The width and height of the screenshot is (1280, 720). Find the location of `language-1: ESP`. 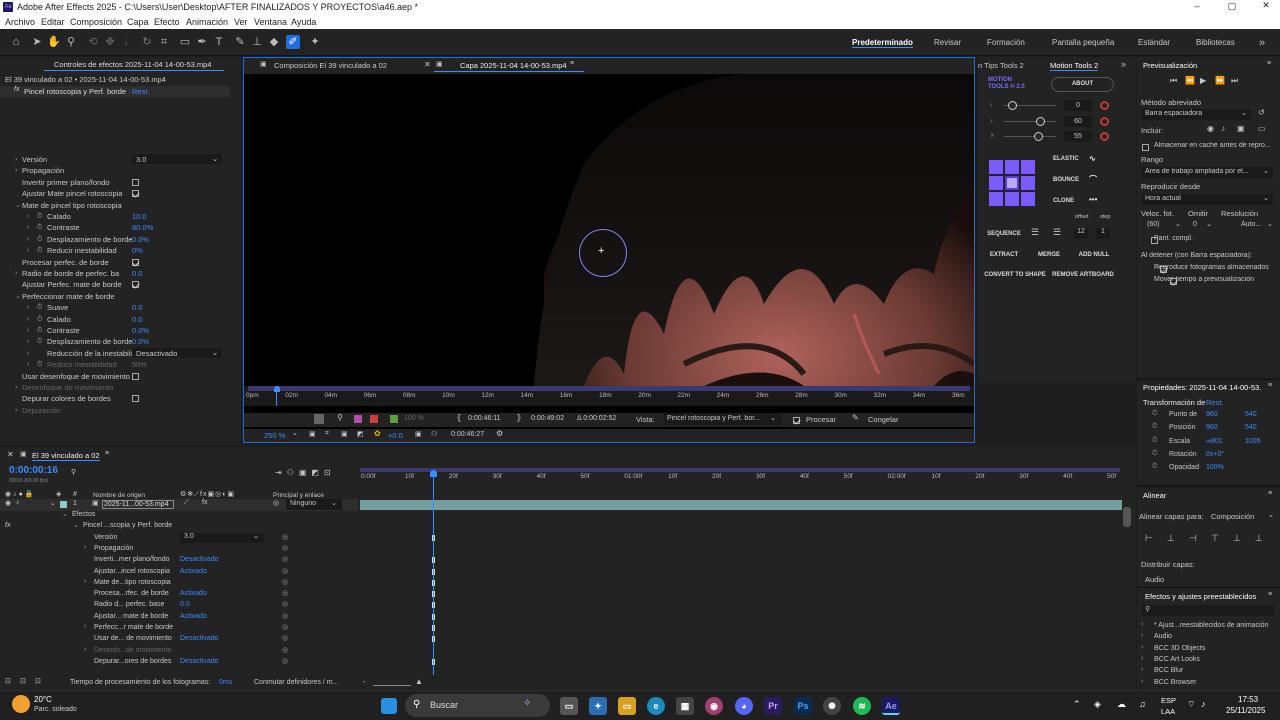

language-1: ESP is located at coordinates (1168, 700).